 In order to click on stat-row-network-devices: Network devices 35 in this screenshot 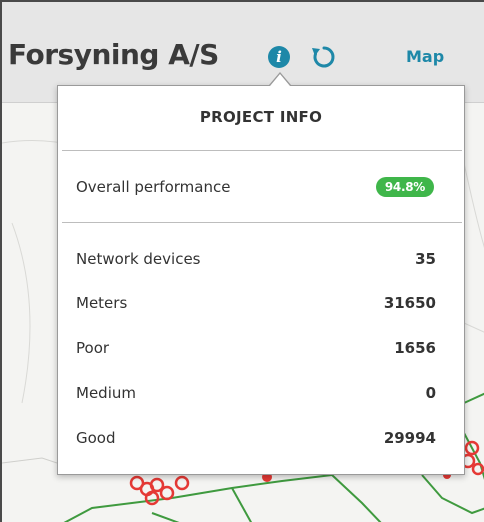, I will do `click(256, 260)`.